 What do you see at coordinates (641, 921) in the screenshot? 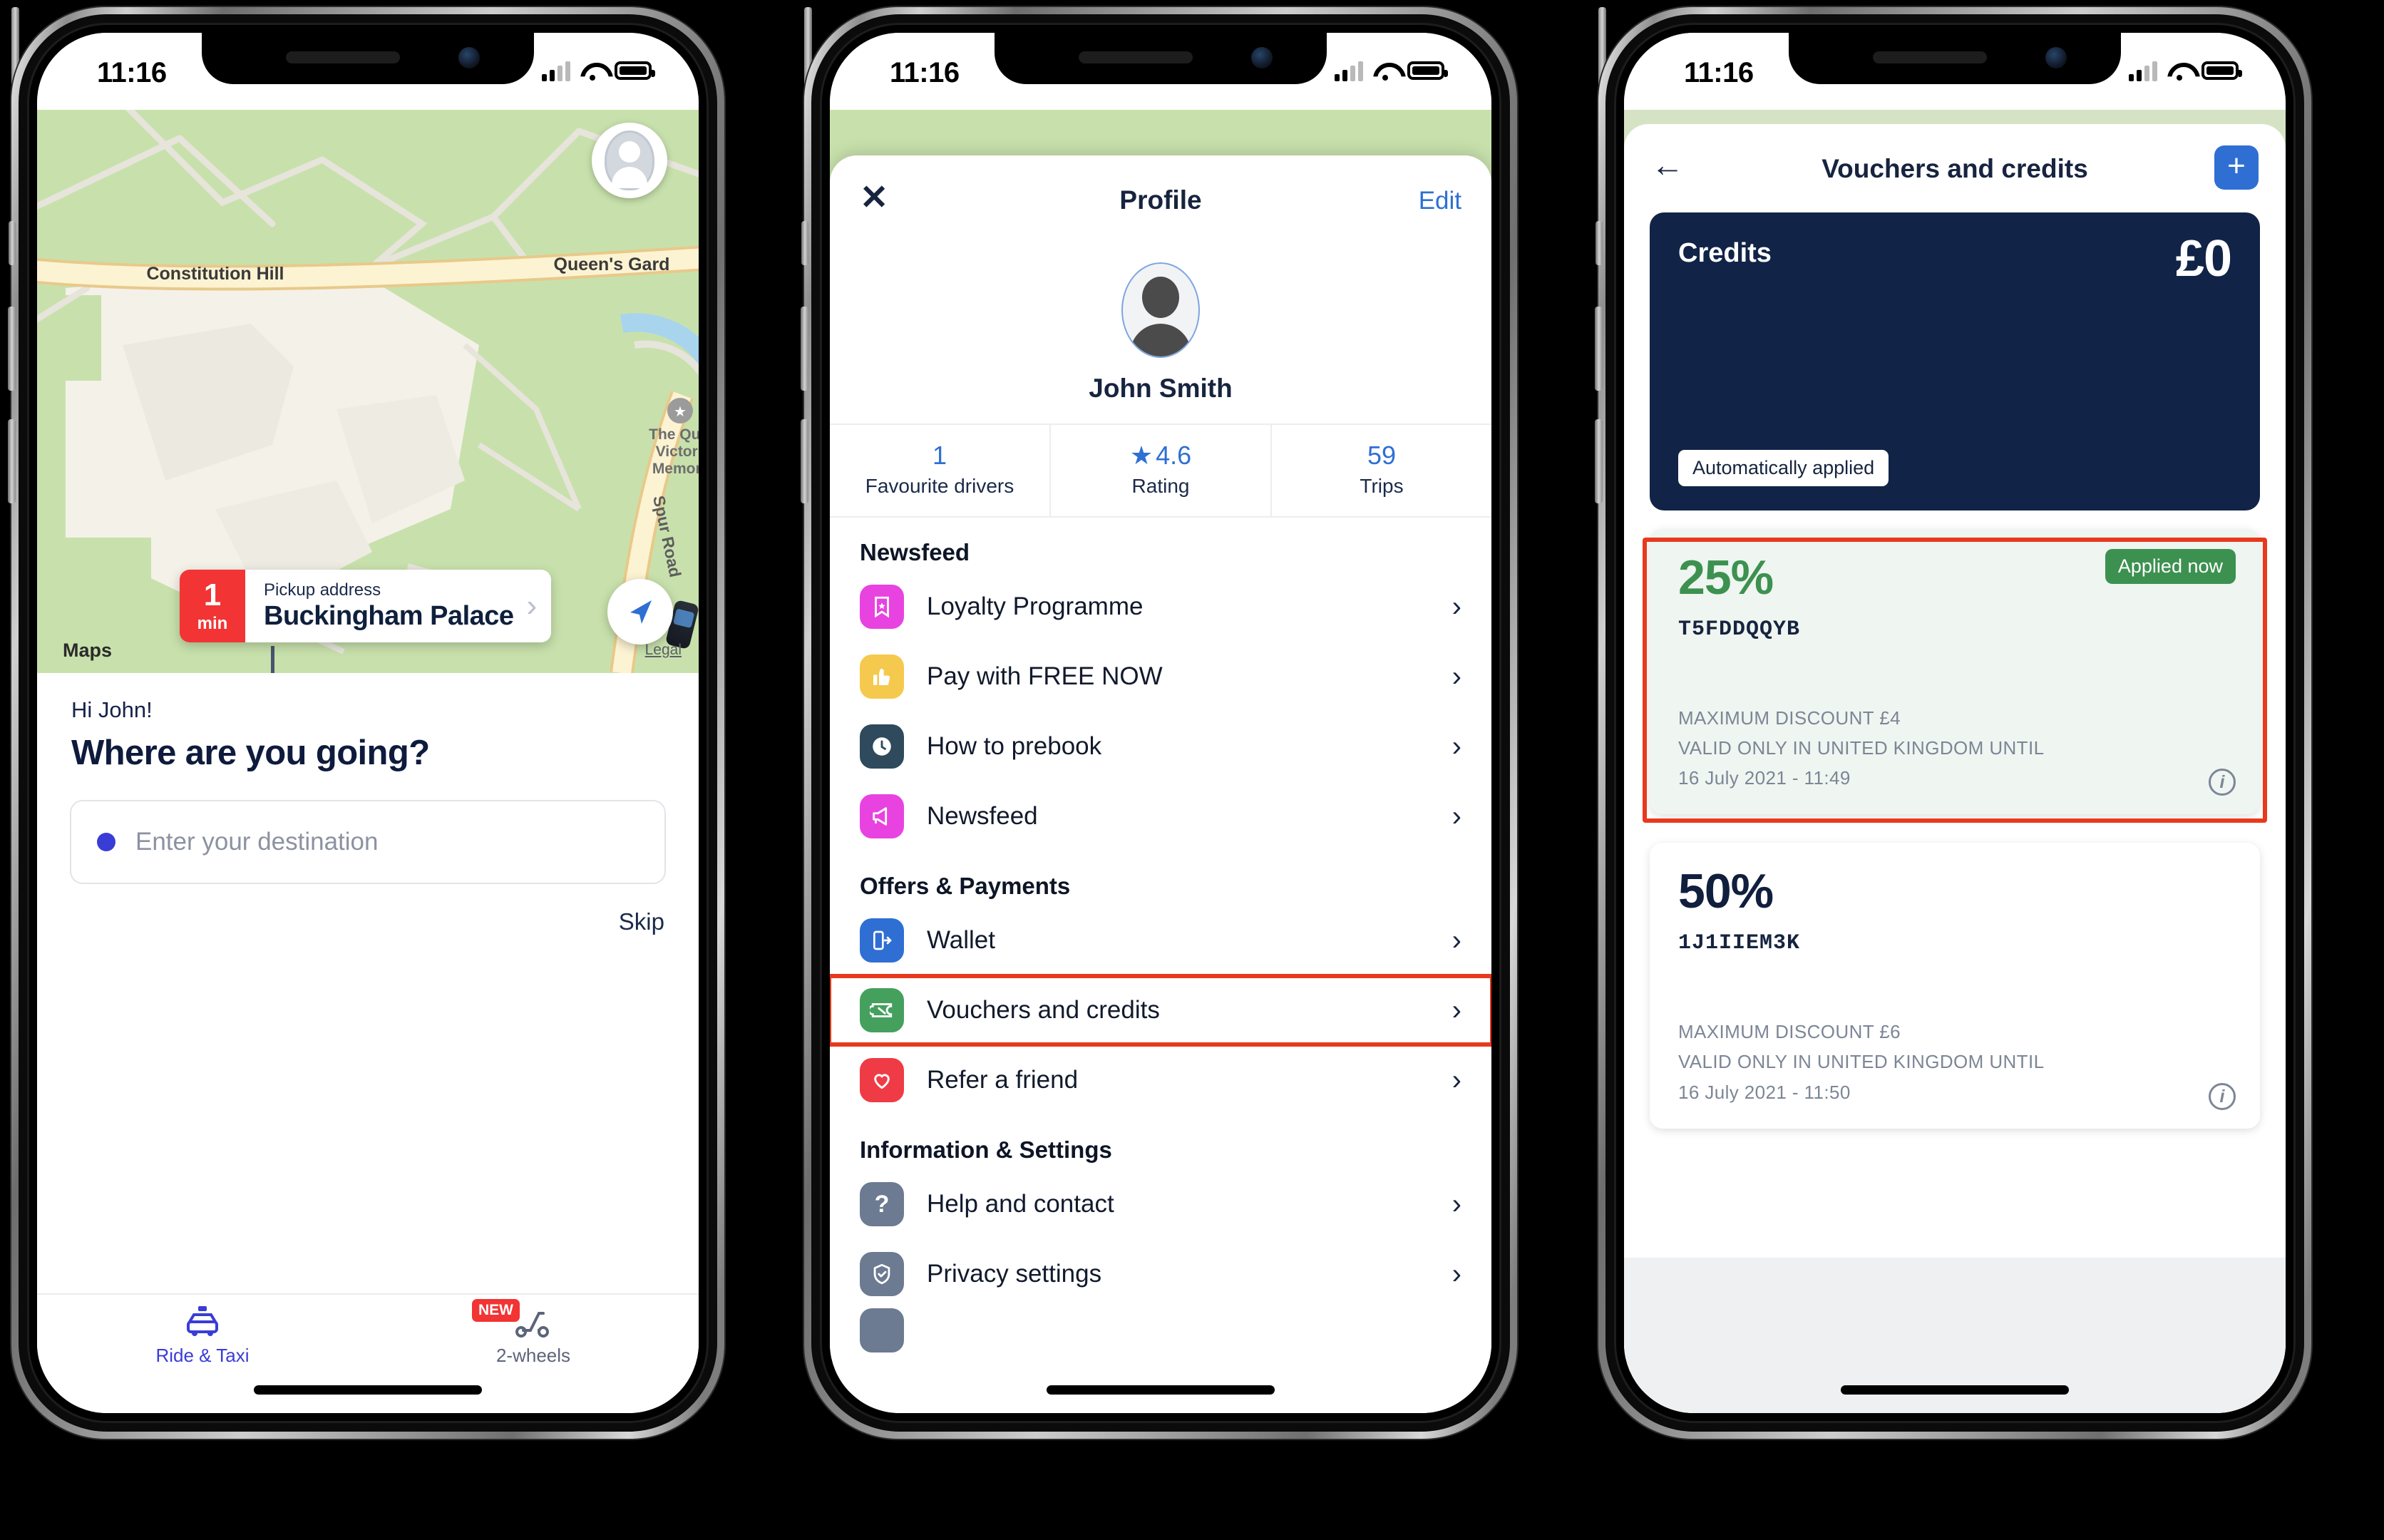
I see `skip-button: Skip` at bounding box center [641, 921].